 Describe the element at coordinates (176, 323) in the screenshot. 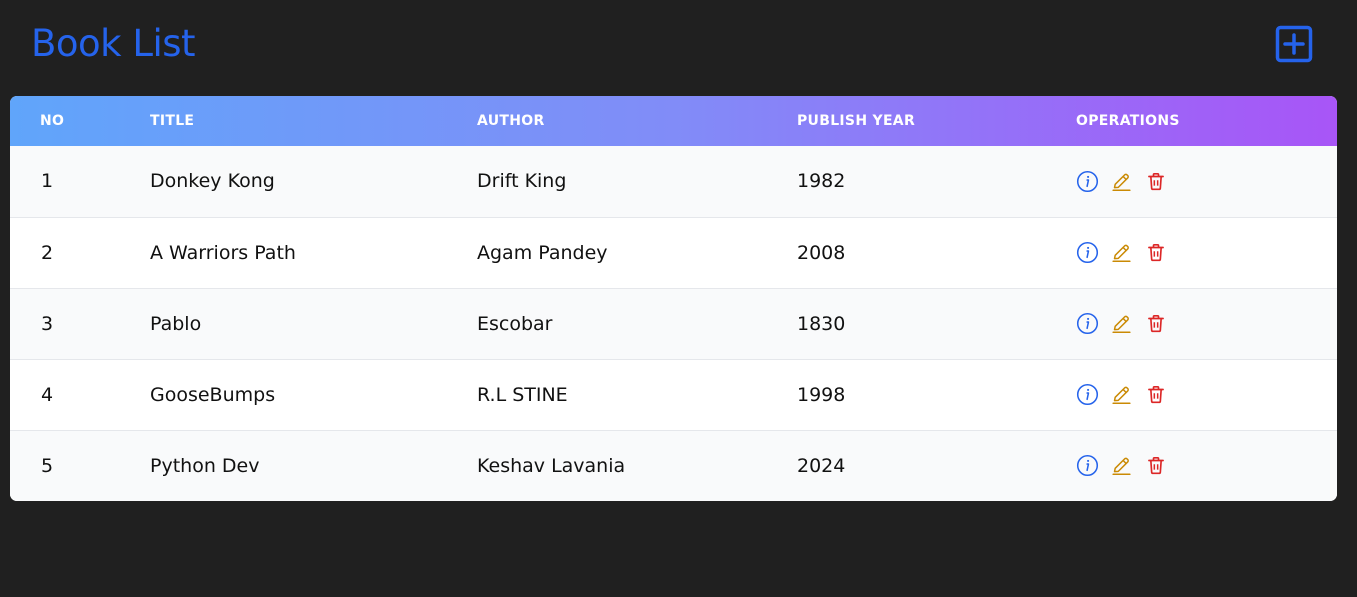

I see `cell-title: Pablo` at that location.